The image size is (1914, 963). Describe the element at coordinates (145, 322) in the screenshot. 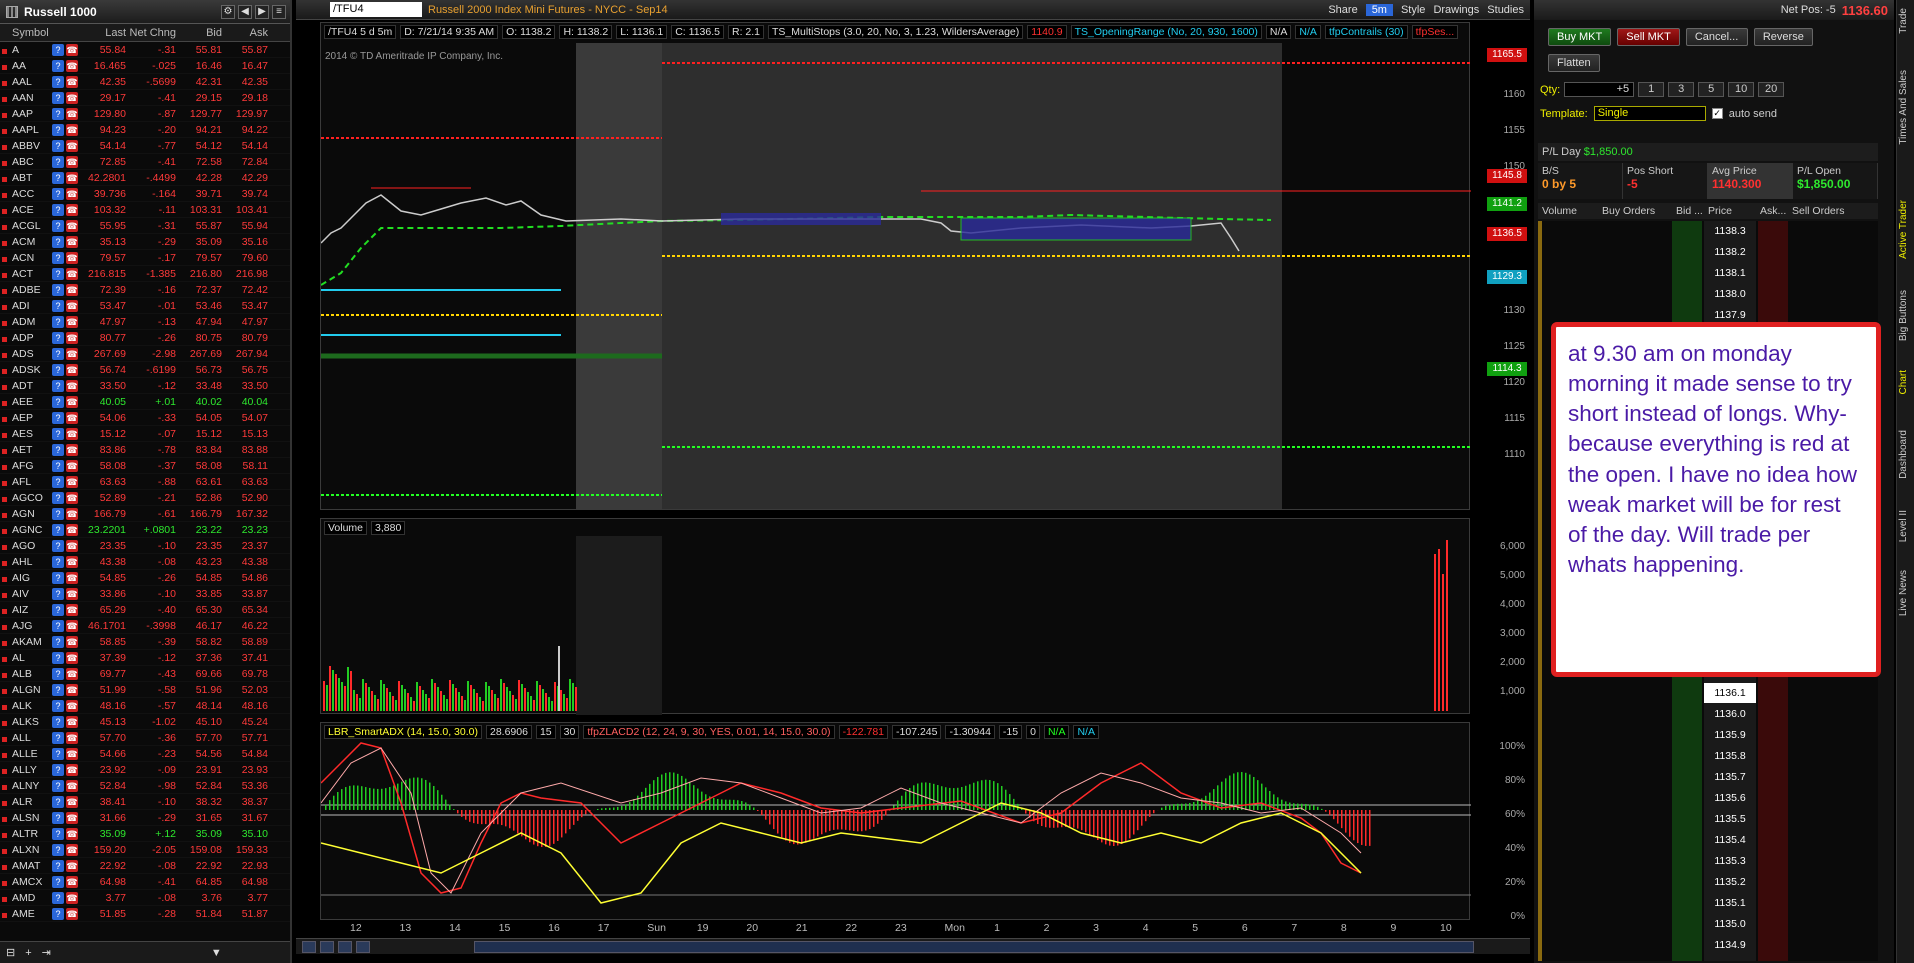

I see `watchlist-row: ADM? ☎ 47.97 -.13 47.94 47.97` at that location.